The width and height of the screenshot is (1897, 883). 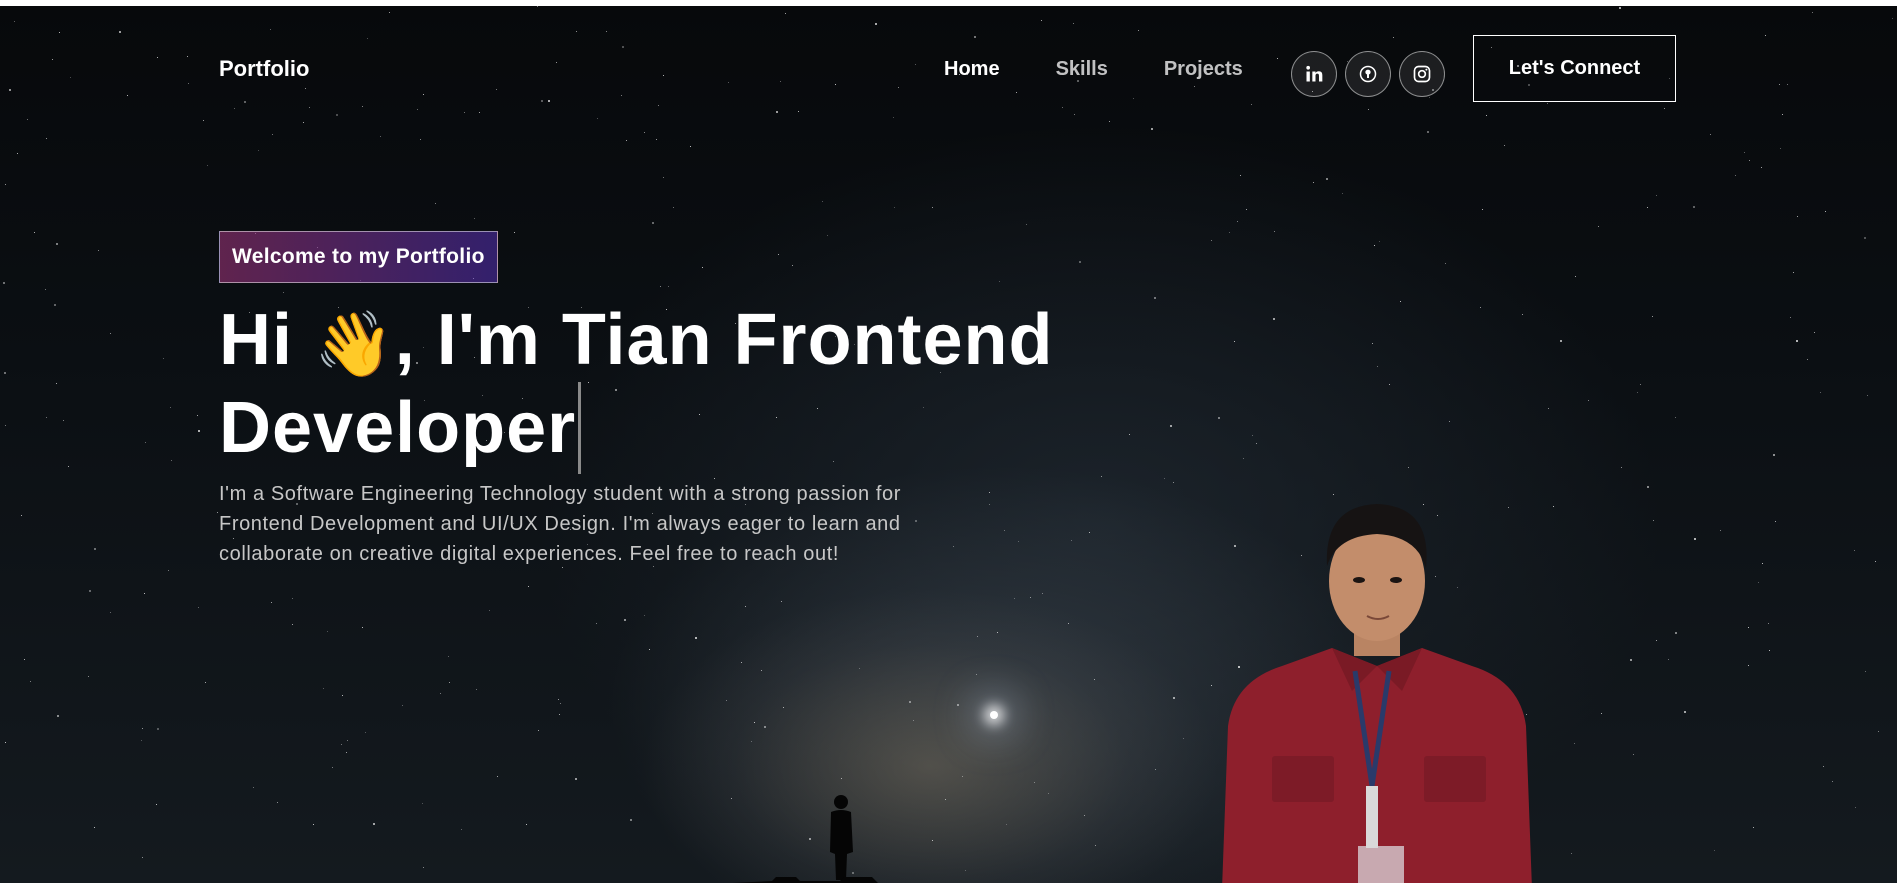 What do you see at coordinates (1574, 68) in the screenshot?
I see `lets-connect-button: Let's Connect` at bounding box center [1574, 68].